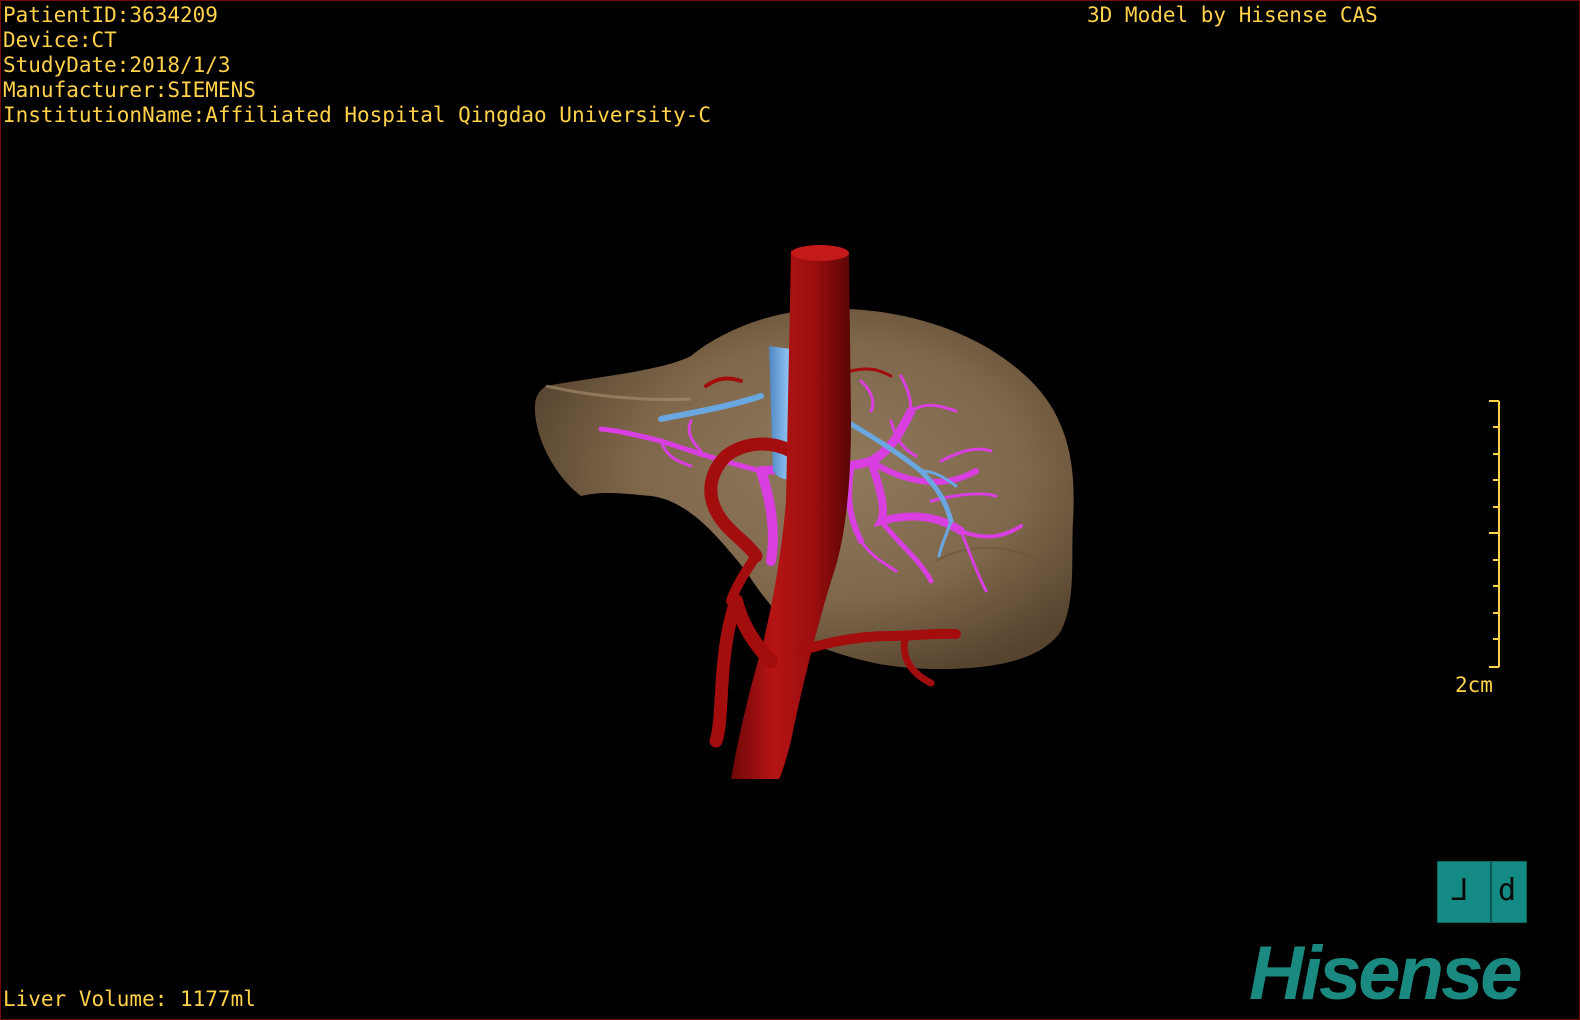 This screenshot has height=1020, width=1580. Describe the element at coordinates (1482, 892) in the screenshot. I see `orientation-cube-icon: ᒧ d` at that location.